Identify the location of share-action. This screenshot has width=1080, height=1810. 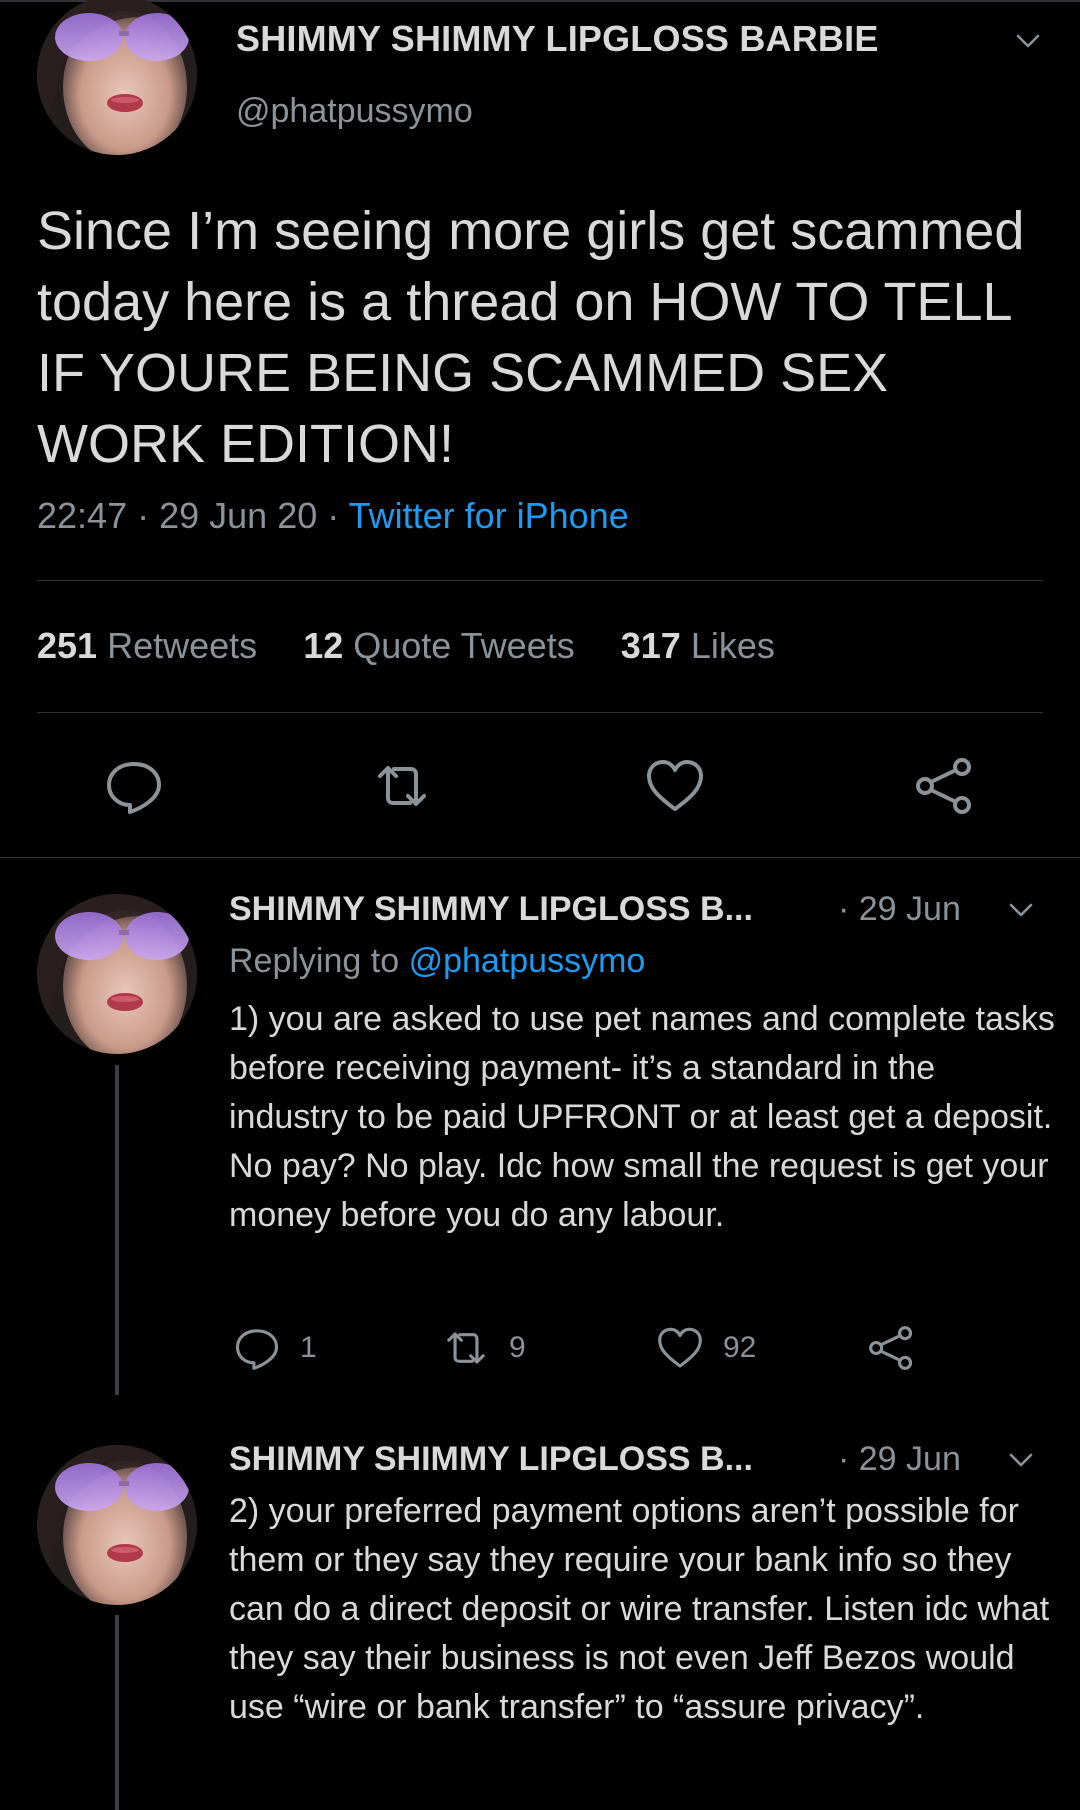
(891, 1348).